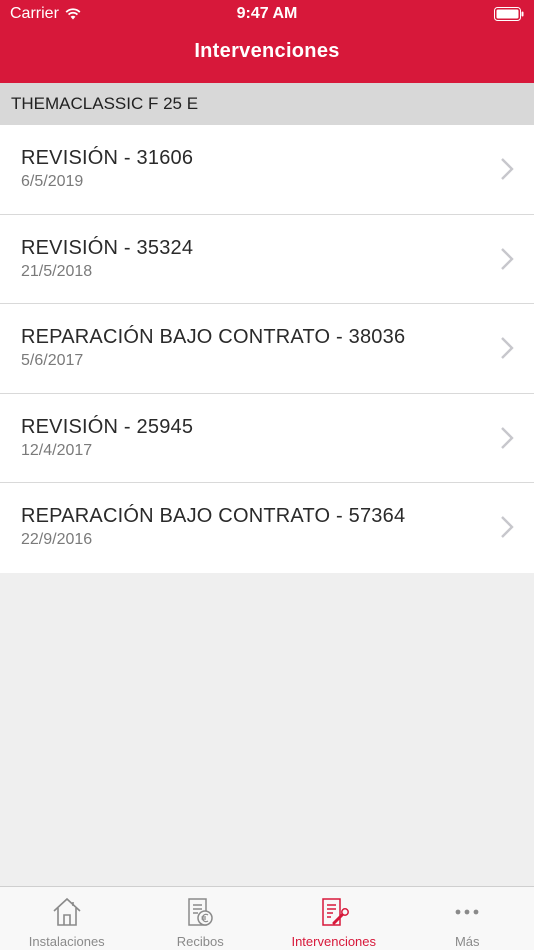  I want to click on tab-label: Recibos, so click(200, 941).